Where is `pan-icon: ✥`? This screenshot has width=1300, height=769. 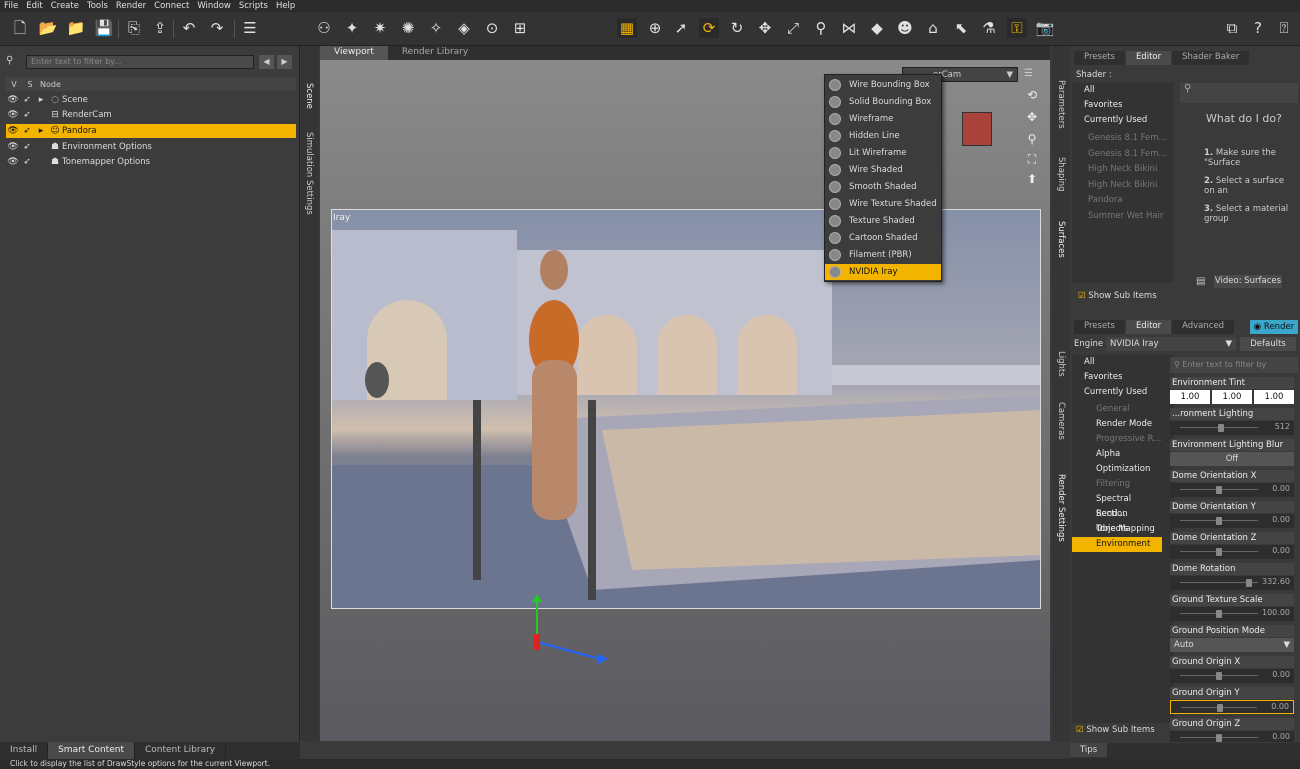
pan-icon: ✥ is located at coordinates (1032, 118).